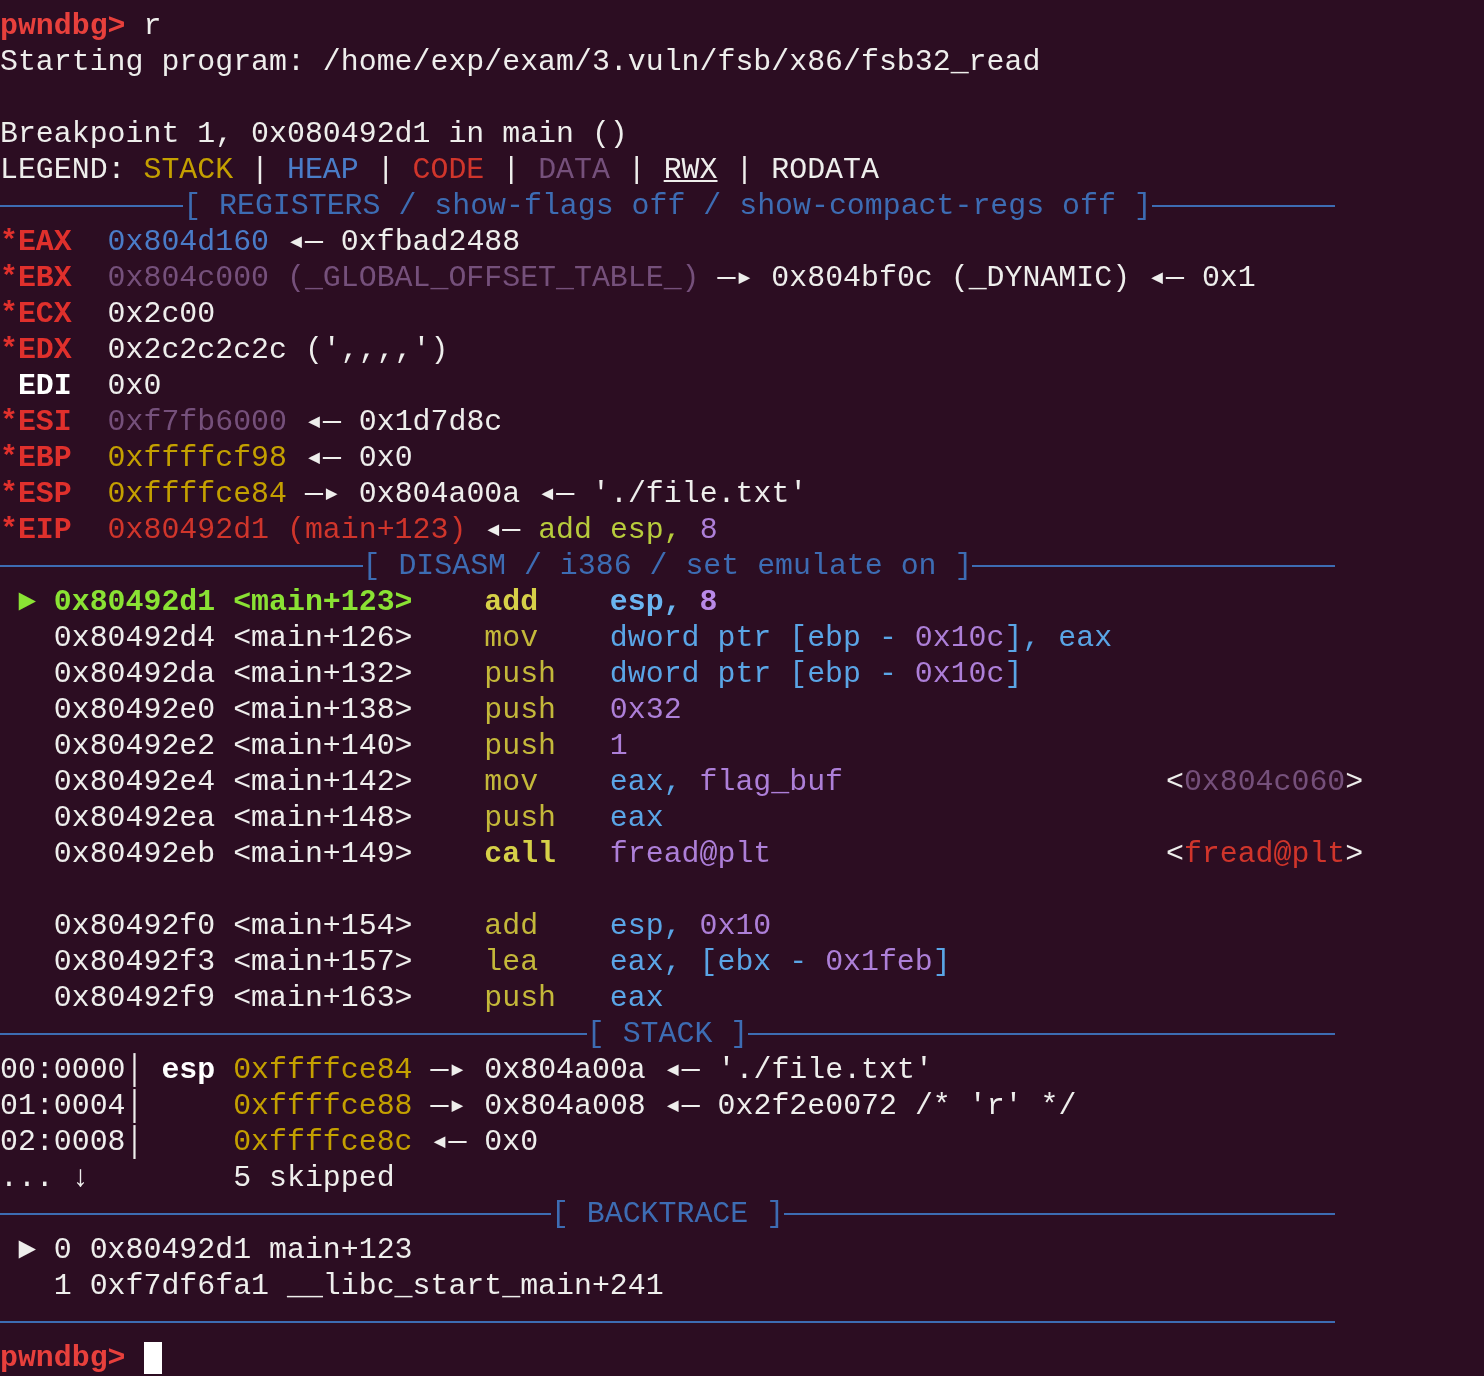 Image resolution: width=1484 pixels, height=1376 pixels. What do you see at coordinates (440, 170) in the screenshot?
I see `terminal-line: LEGEND: STACK | HEAP | CODE | DATA | RWX | RODATA` at bounding box center [440, 170].